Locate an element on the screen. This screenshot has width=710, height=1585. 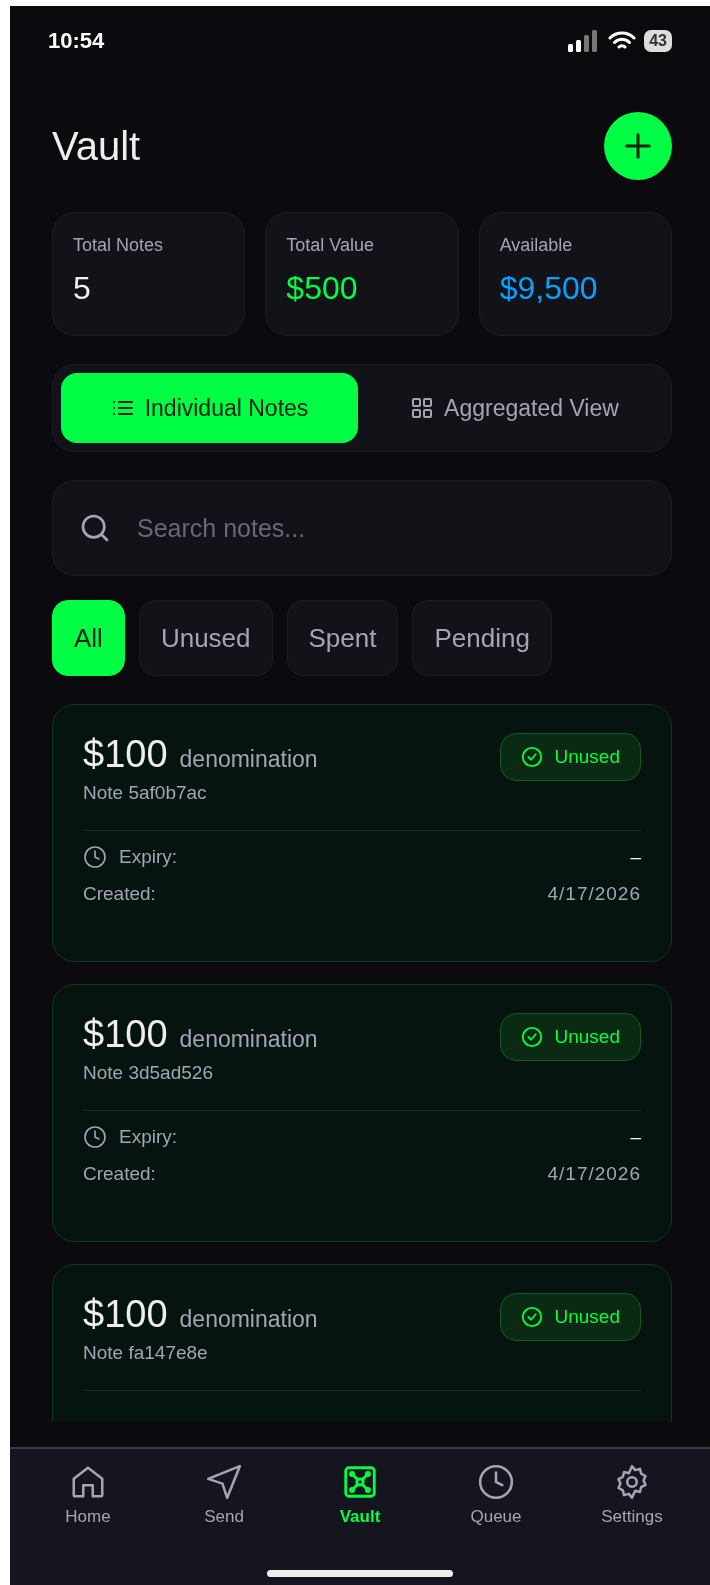
nav-item: Send is located at coordinates (224, 1491).